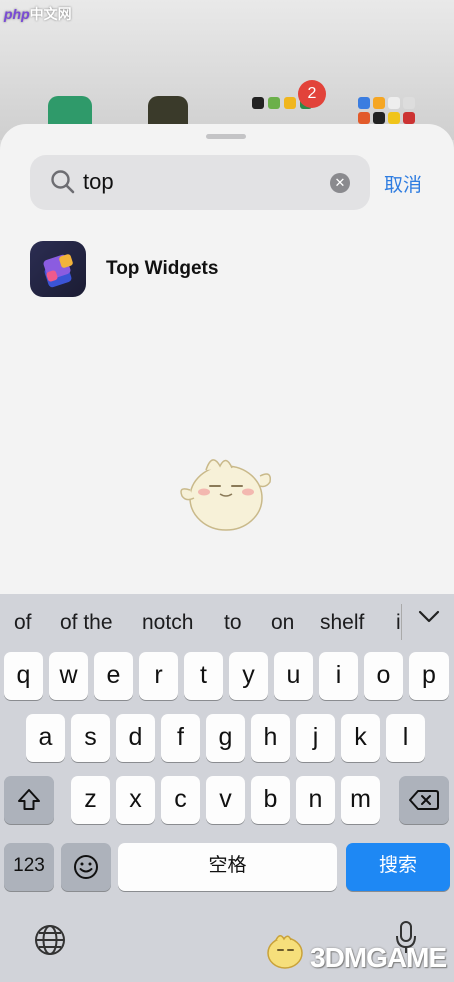 Image resolution: width=454 pixels, height=982 pixels. What do you see at coordinates (230, 269) in the screenshot?
I see `search-result-item: Top Widgets` at bounding box center [230, 269].